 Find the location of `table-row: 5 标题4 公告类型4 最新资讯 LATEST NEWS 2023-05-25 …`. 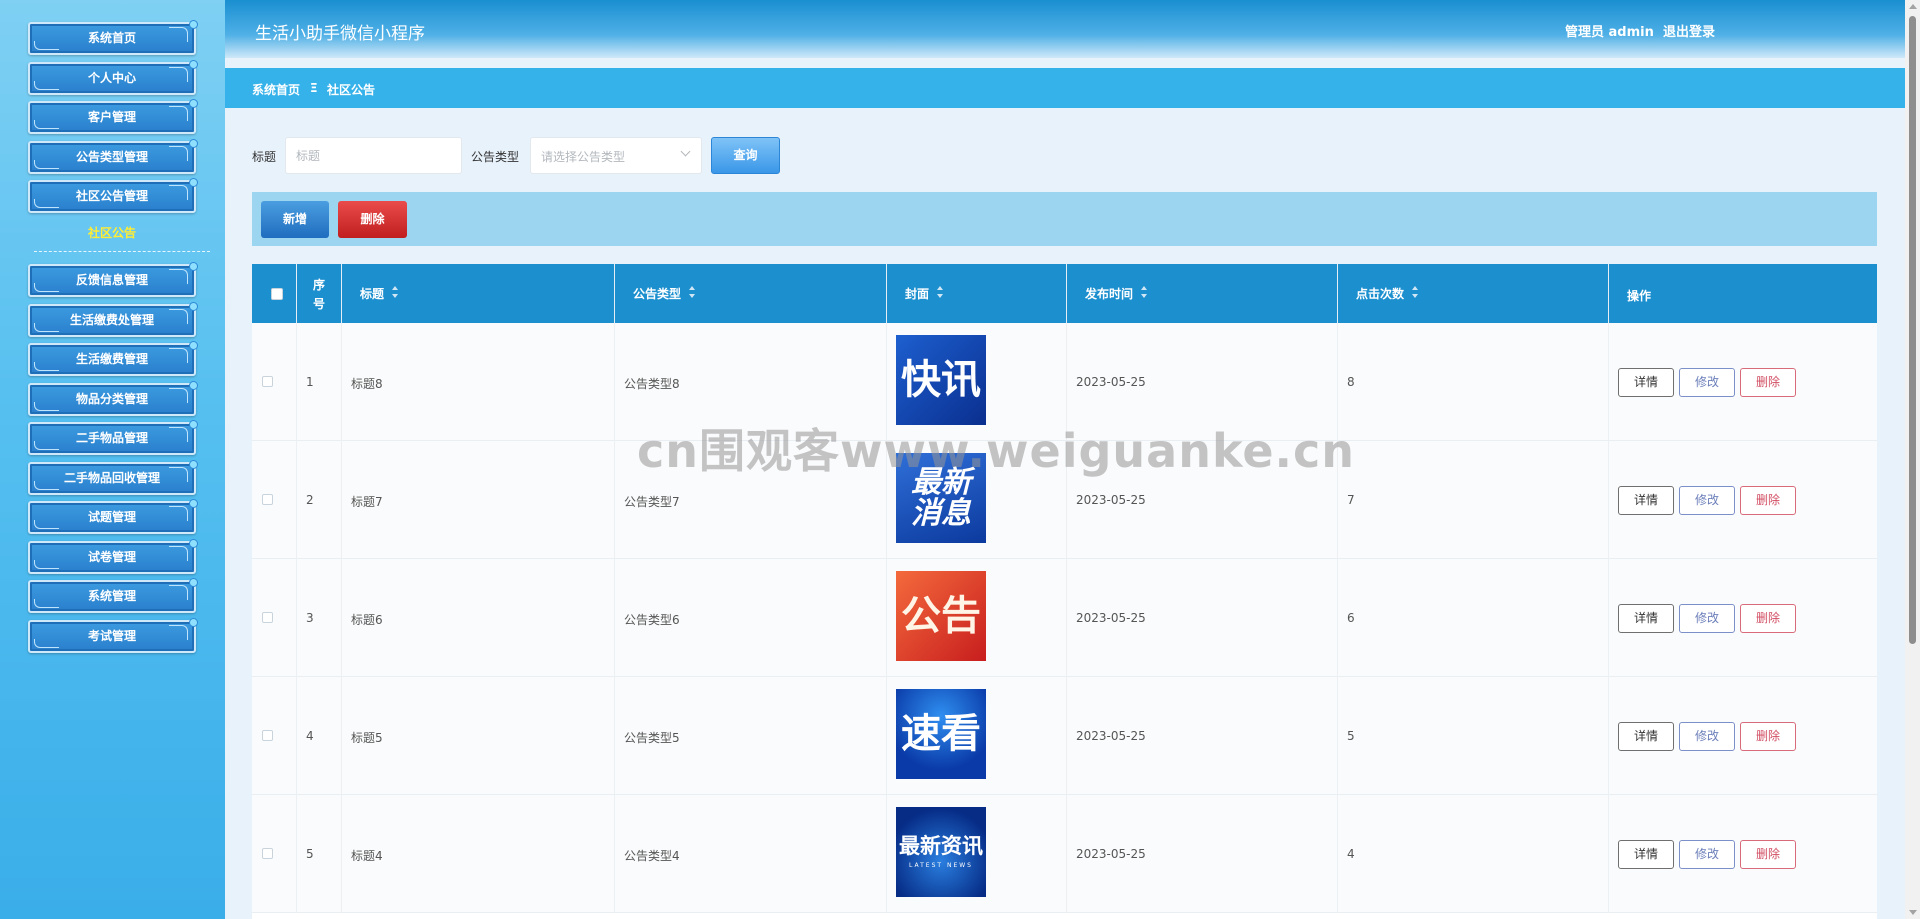

table-row: 5 标题4 公告类型4 最新资讯 LATEST NEWS 2023-05-25 … is located at coordinates (1064, 854).